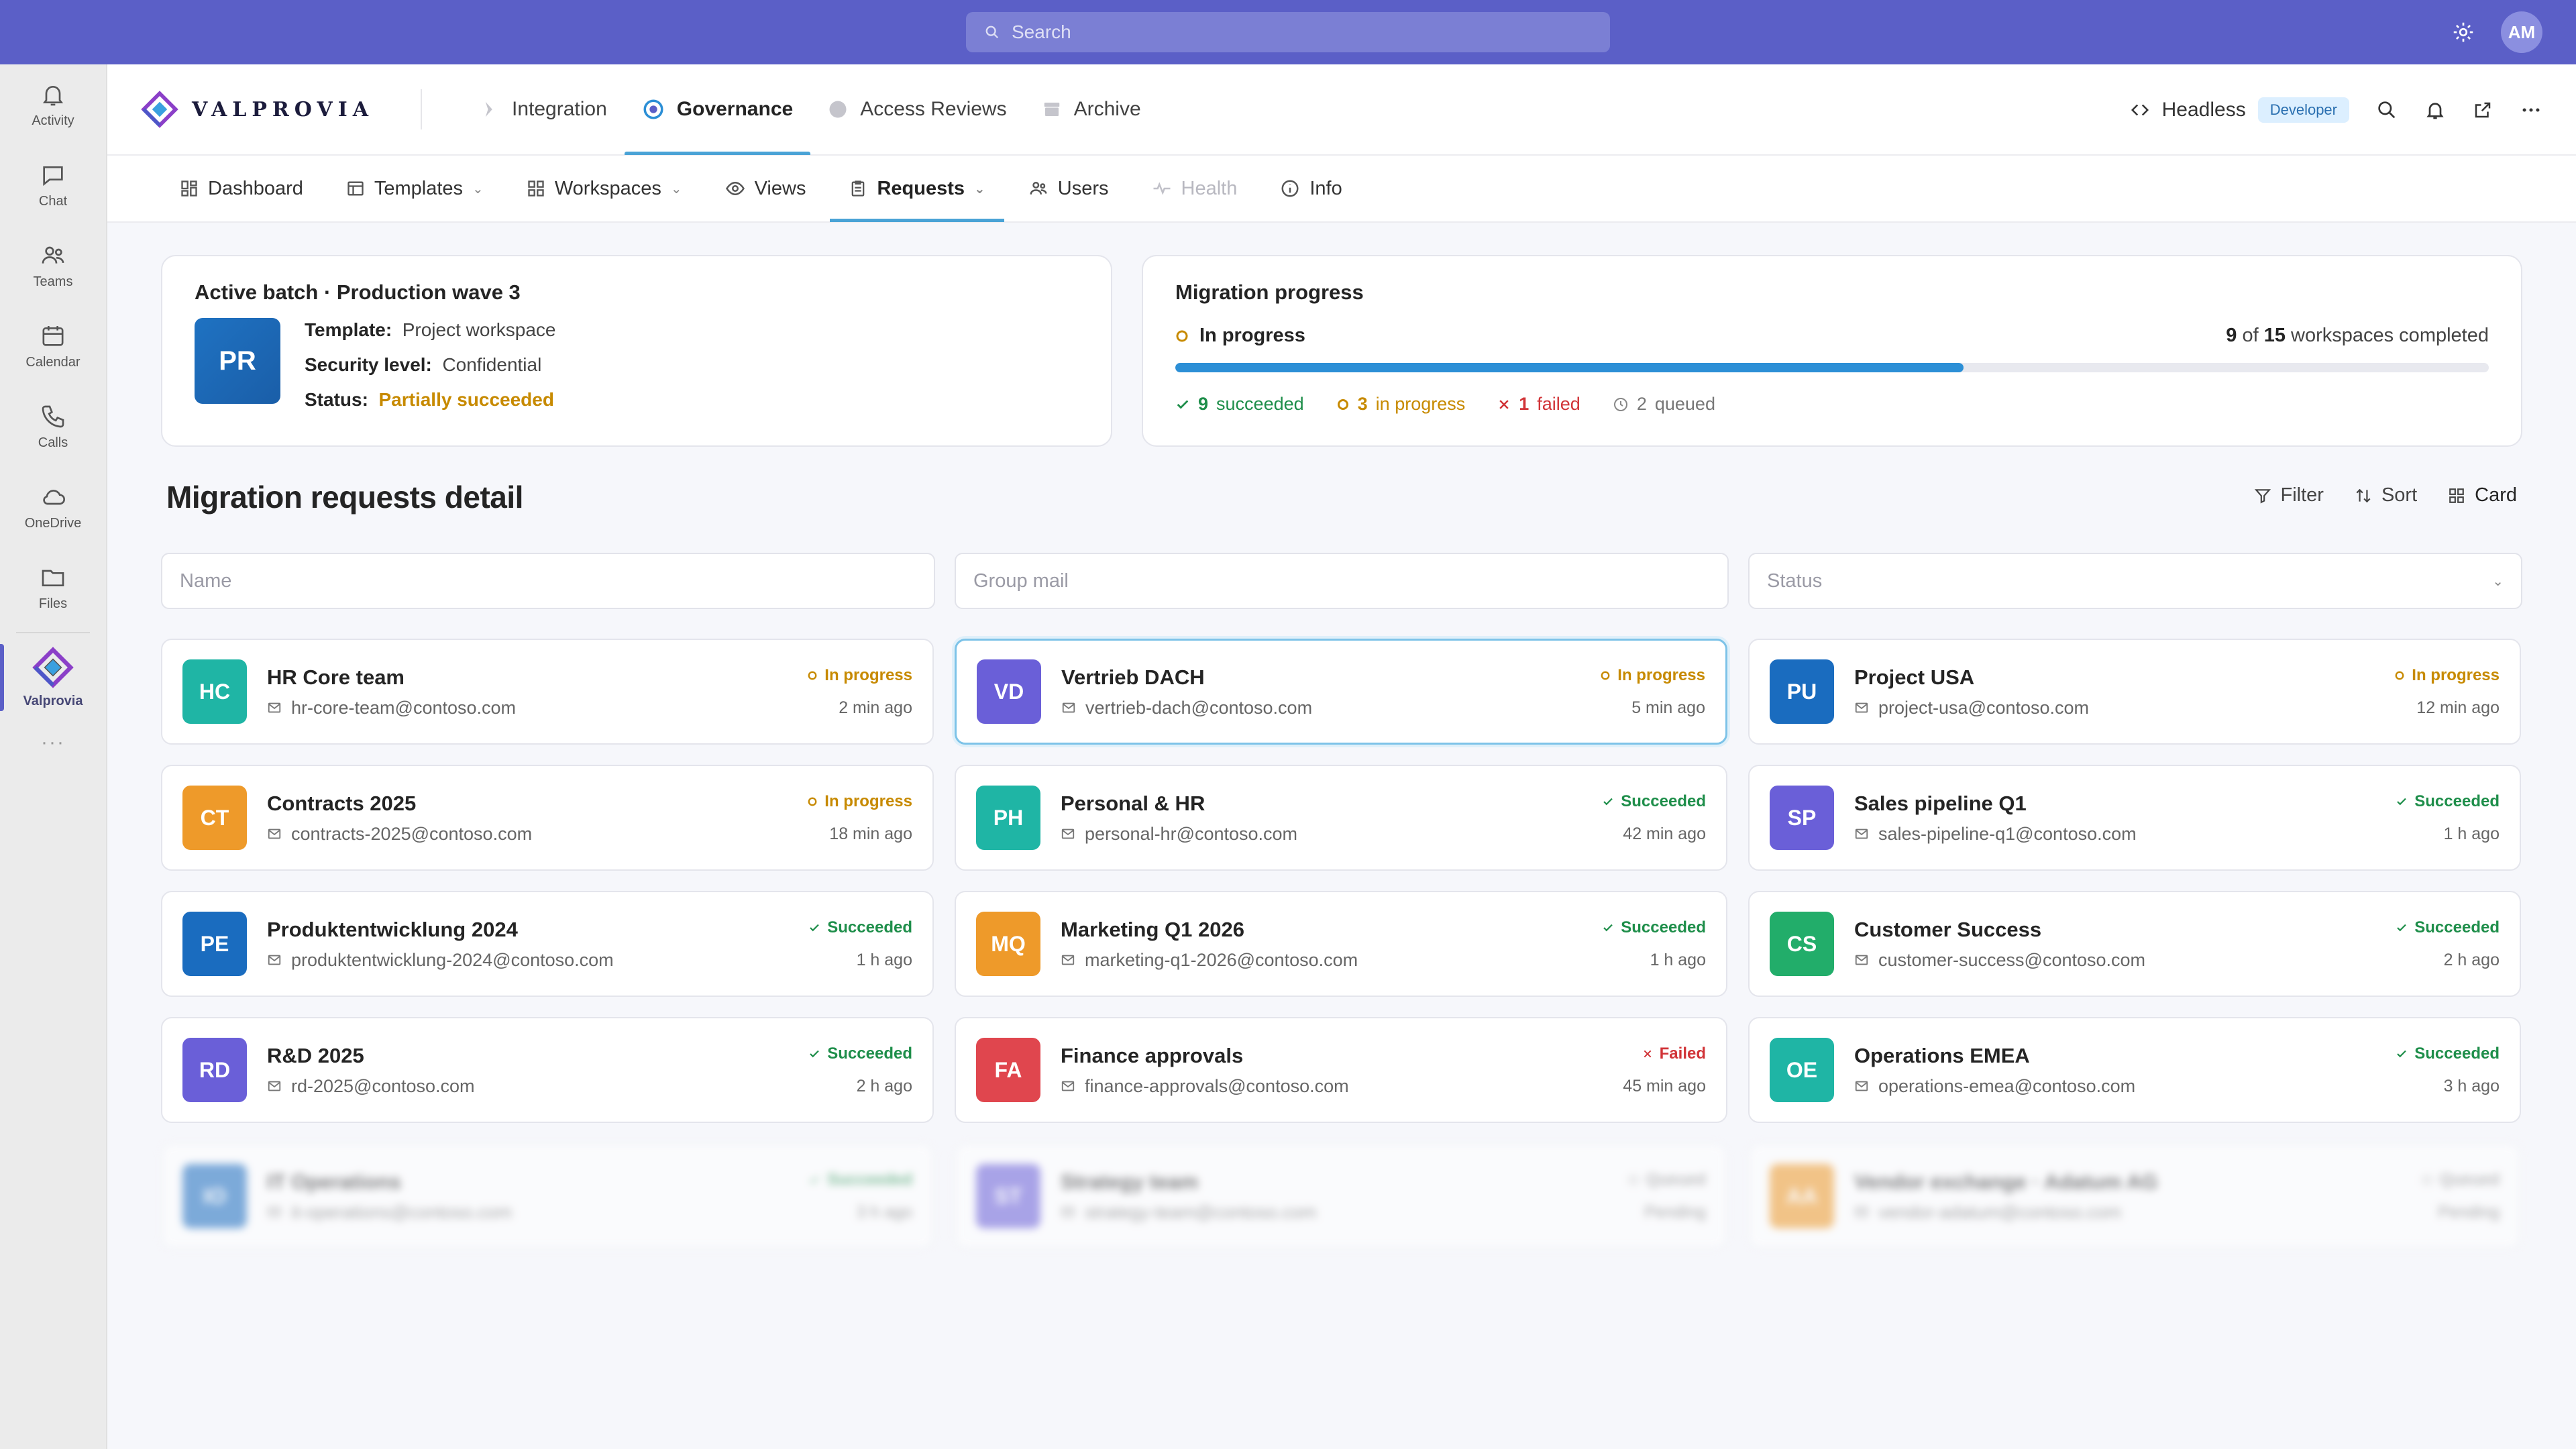  I want to click on request-mail: it-operations@contoso.com, so click(537, 1212).